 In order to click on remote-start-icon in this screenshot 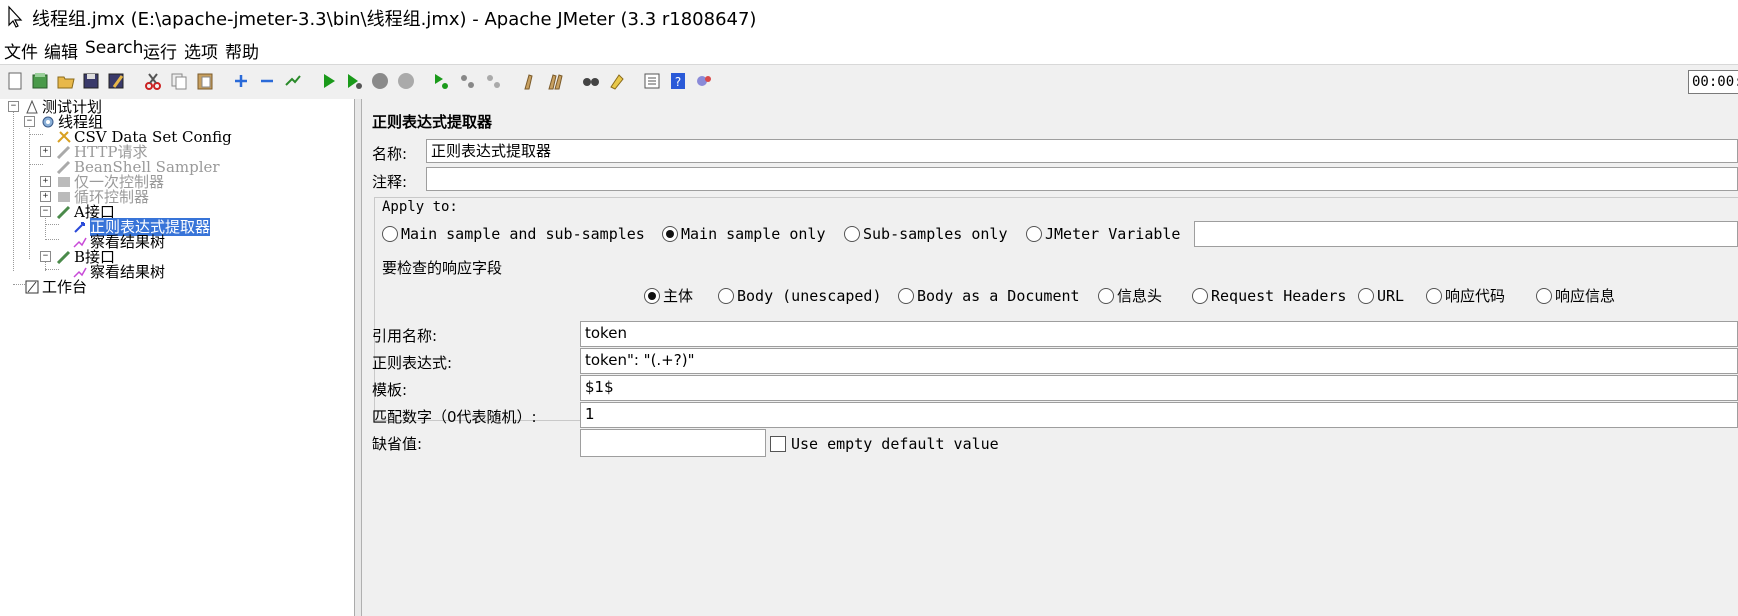, I will do `click(441, 81)`.